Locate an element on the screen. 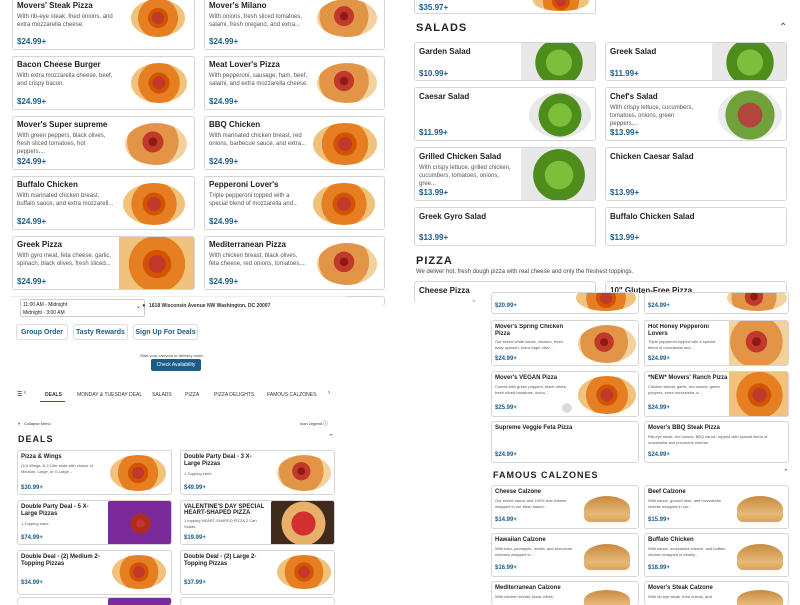  card-title: Mover's VEGAN Pizza is located at coordinates (526, 378).